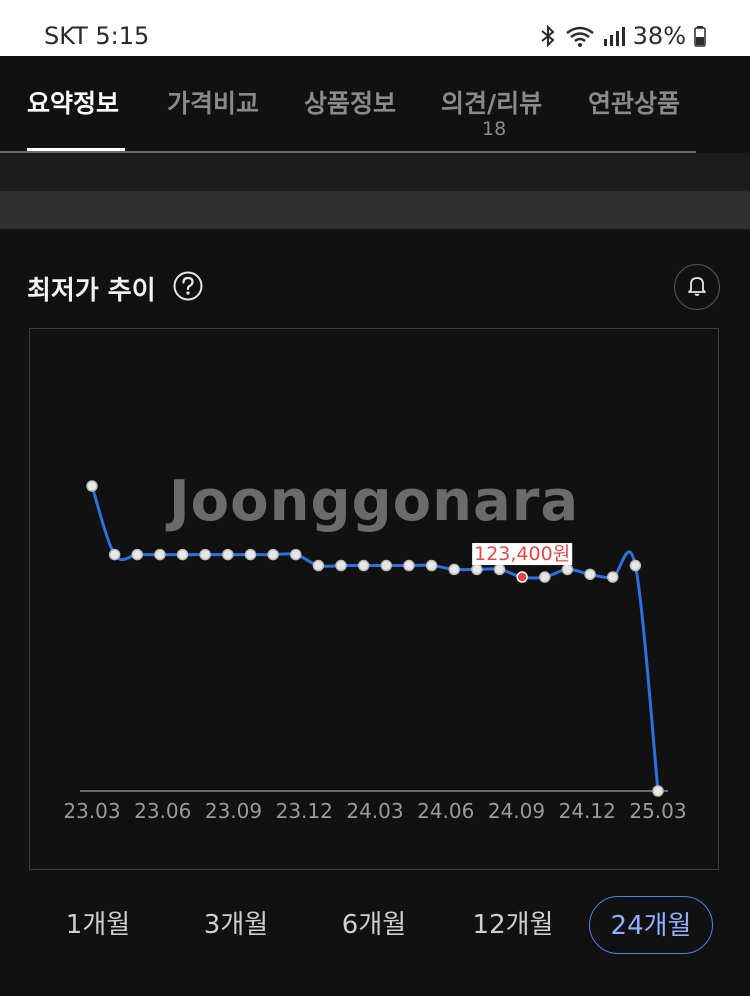 The height and width of the screenshot is (996, 750). Describe the element at coordinates (659, 36) in the screenshot. I see `battery-percent: 38%` at that location.